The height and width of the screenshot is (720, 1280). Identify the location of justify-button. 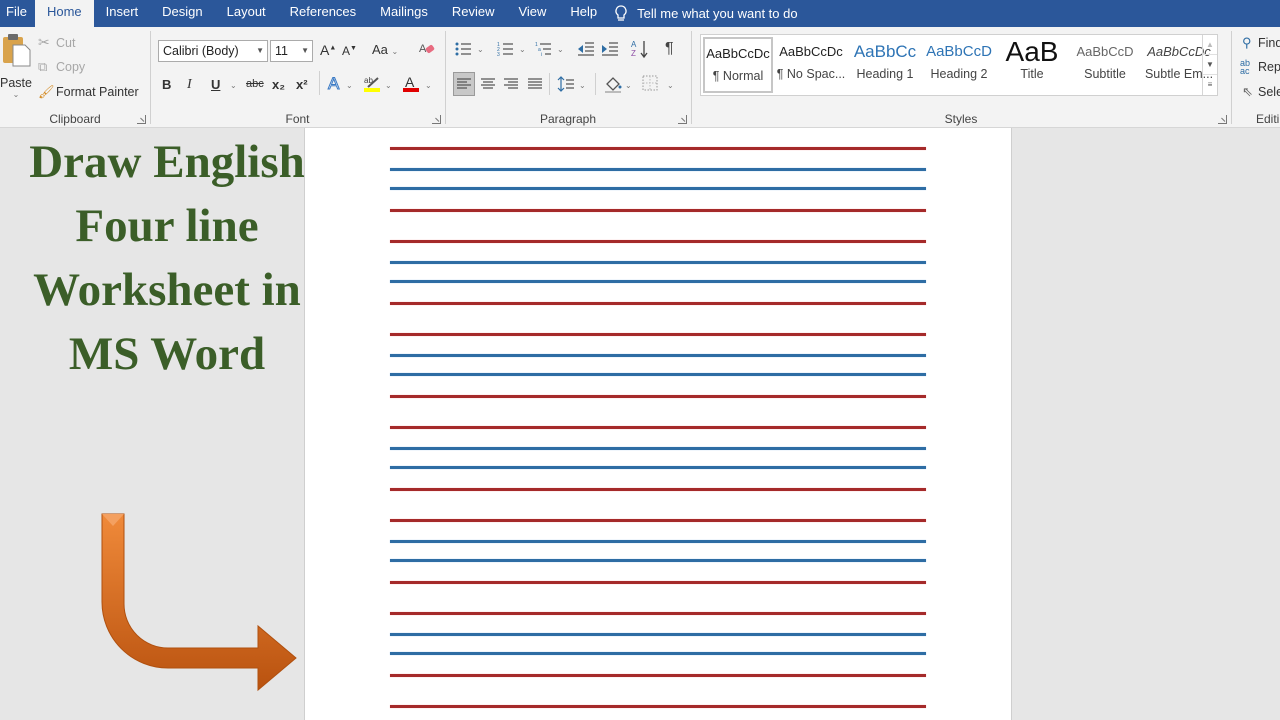
(535, 85).